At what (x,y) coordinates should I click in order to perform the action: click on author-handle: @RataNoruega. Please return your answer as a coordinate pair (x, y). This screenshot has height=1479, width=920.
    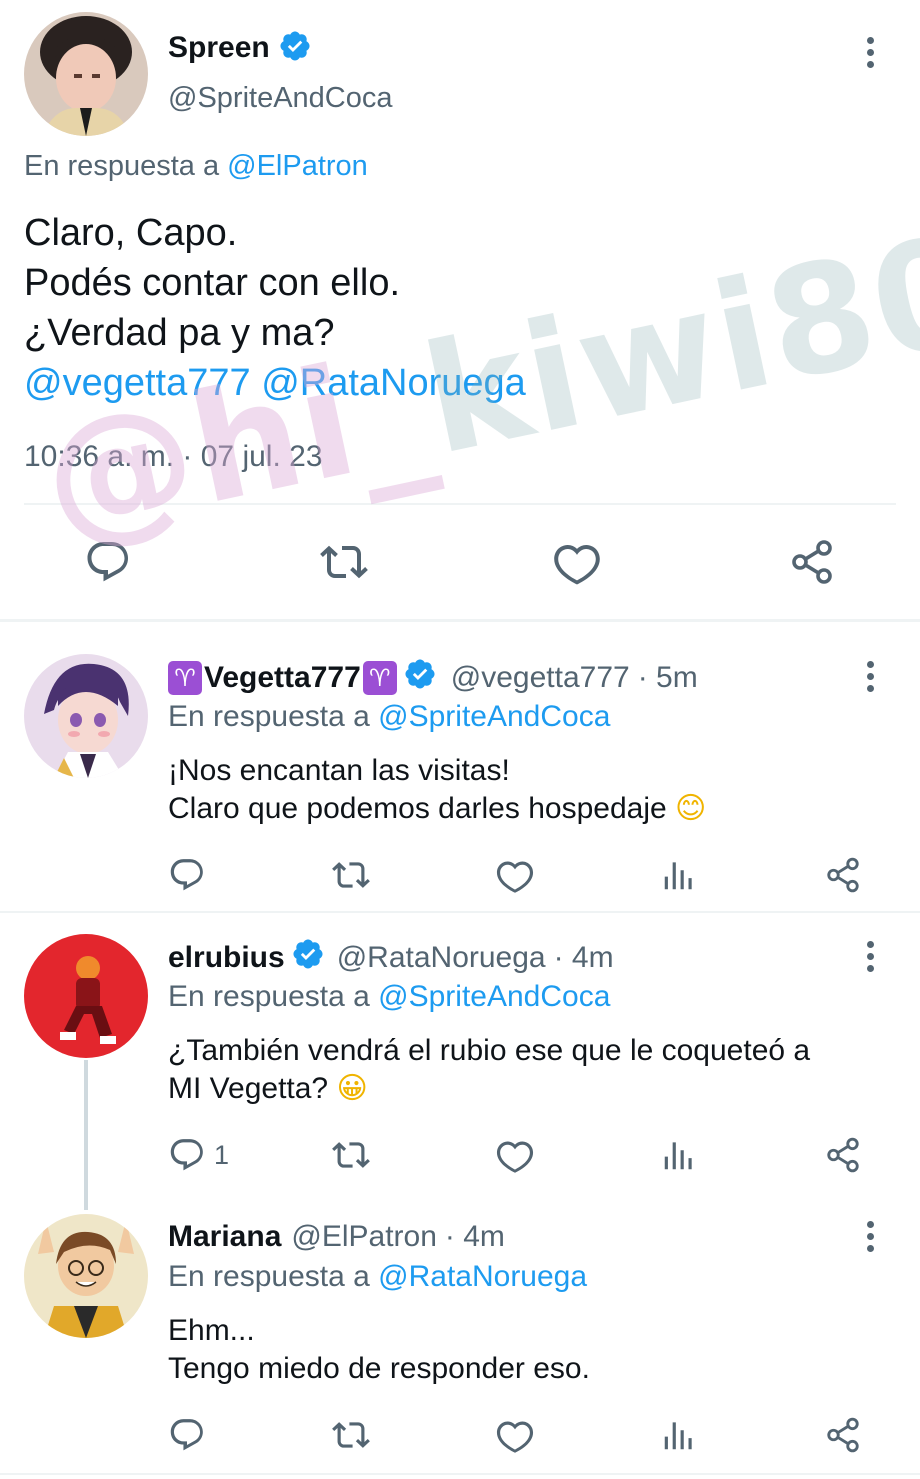
    Looking at the image, I should click on (441, 958).